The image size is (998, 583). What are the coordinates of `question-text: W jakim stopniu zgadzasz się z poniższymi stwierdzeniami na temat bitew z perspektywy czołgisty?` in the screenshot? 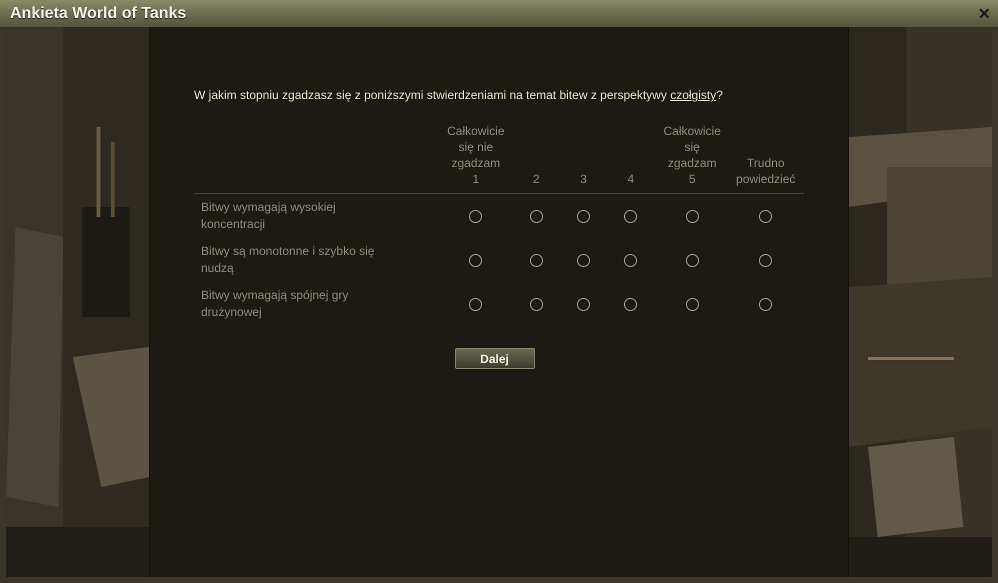 It's located at (459, 95).